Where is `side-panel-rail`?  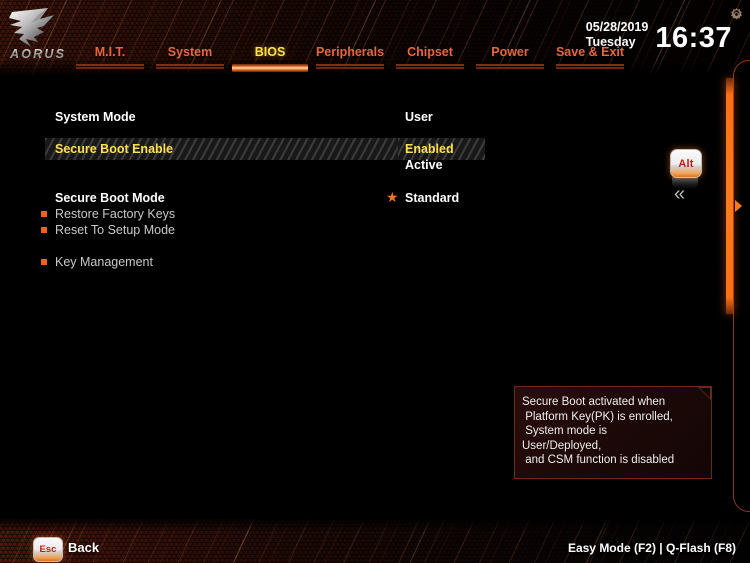
side-panel-rail is located at coordinates (729, 196).